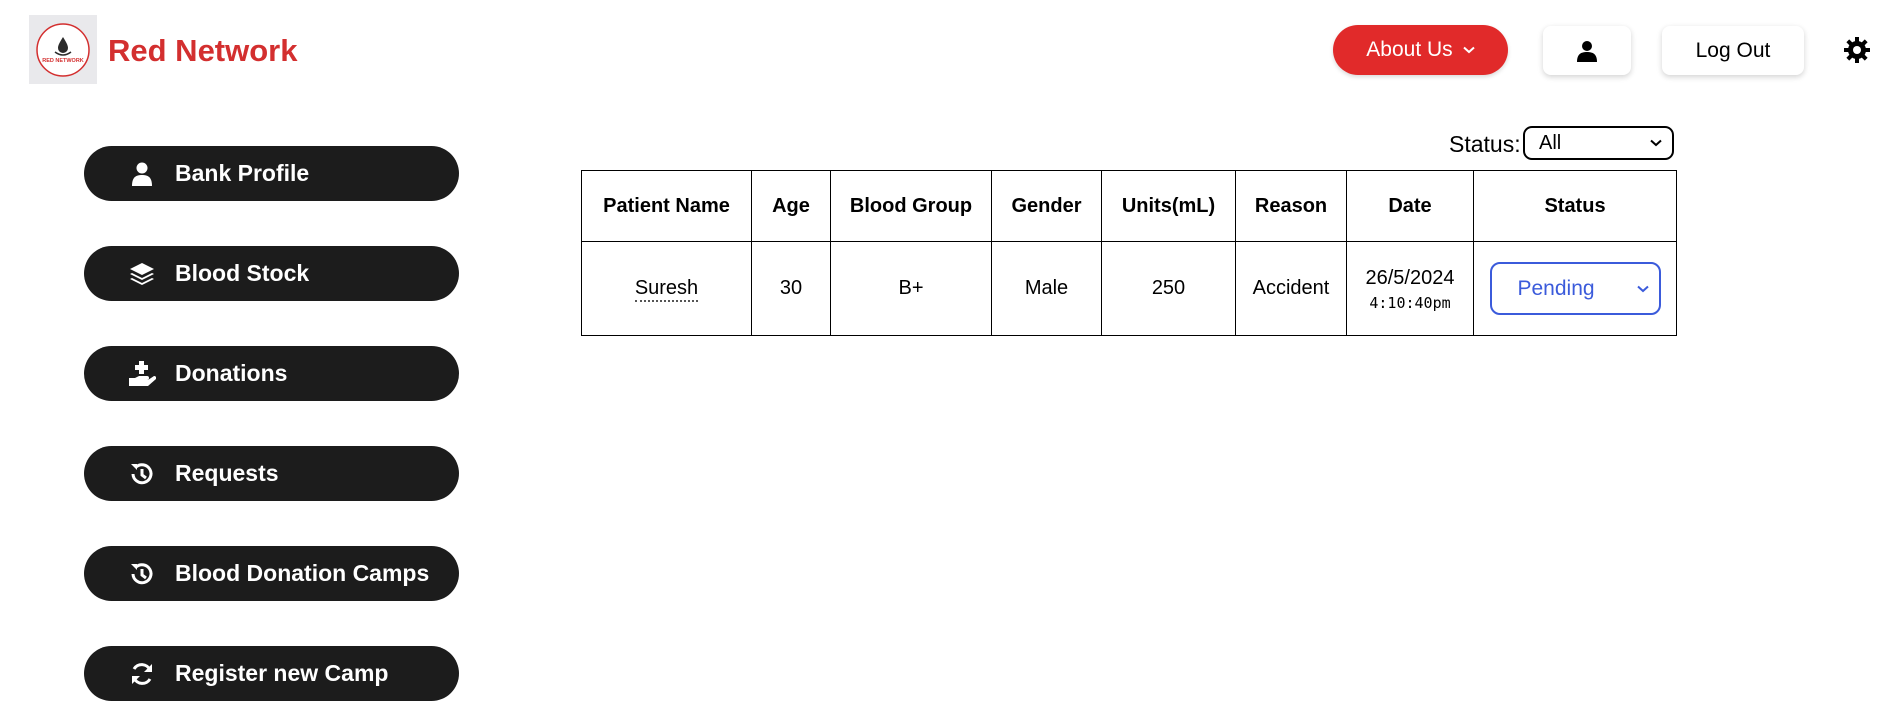 Image resolution: width=1890 pixels, height=728 pixels. Describe the element at coordinates (1550, 142) in the screenshot. I see `status-filter-value: All` at that location.